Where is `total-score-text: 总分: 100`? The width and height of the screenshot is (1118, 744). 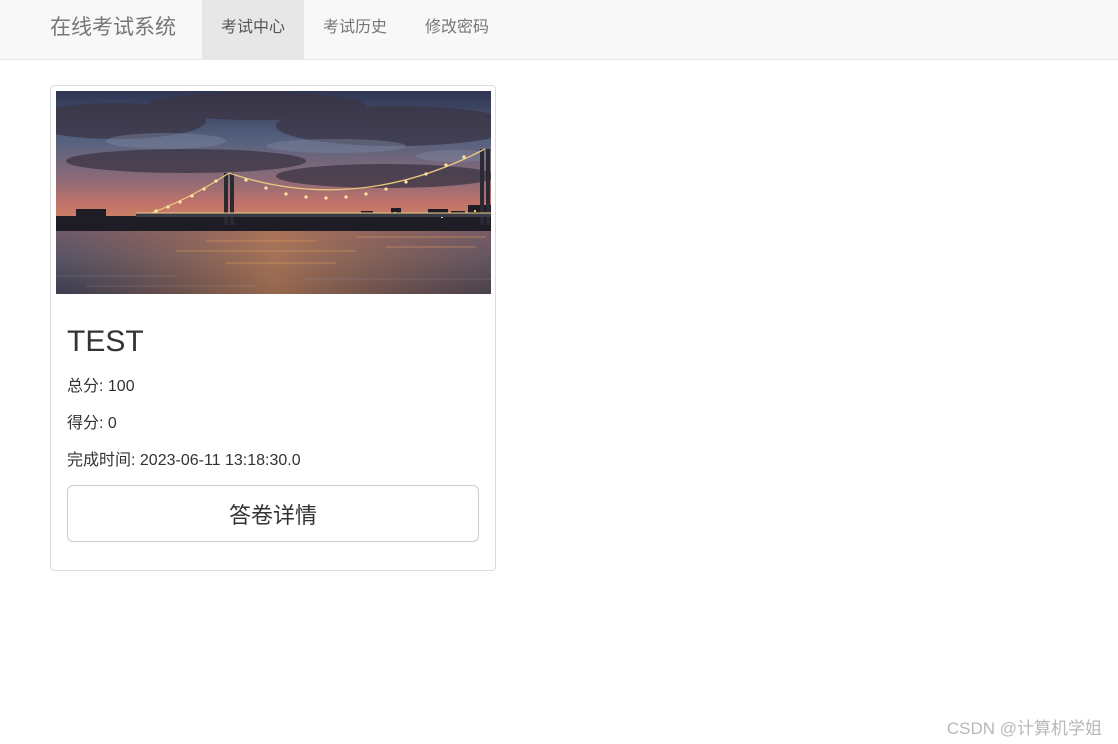
total-score-text: 总分: 100 is located at coordinates (101, 386).